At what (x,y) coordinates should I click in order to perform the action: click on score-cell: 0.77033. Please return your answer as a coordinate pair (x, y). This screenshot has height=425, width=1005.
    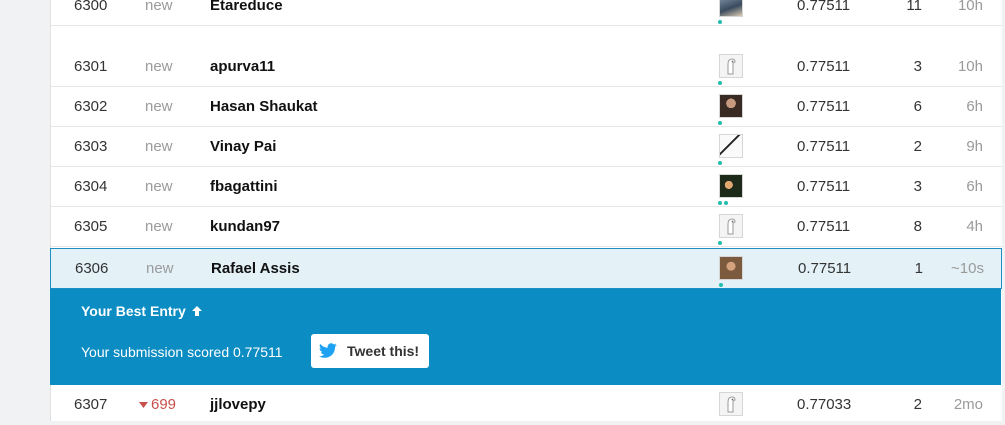
    Looking at the image, I should click on (824, 404).